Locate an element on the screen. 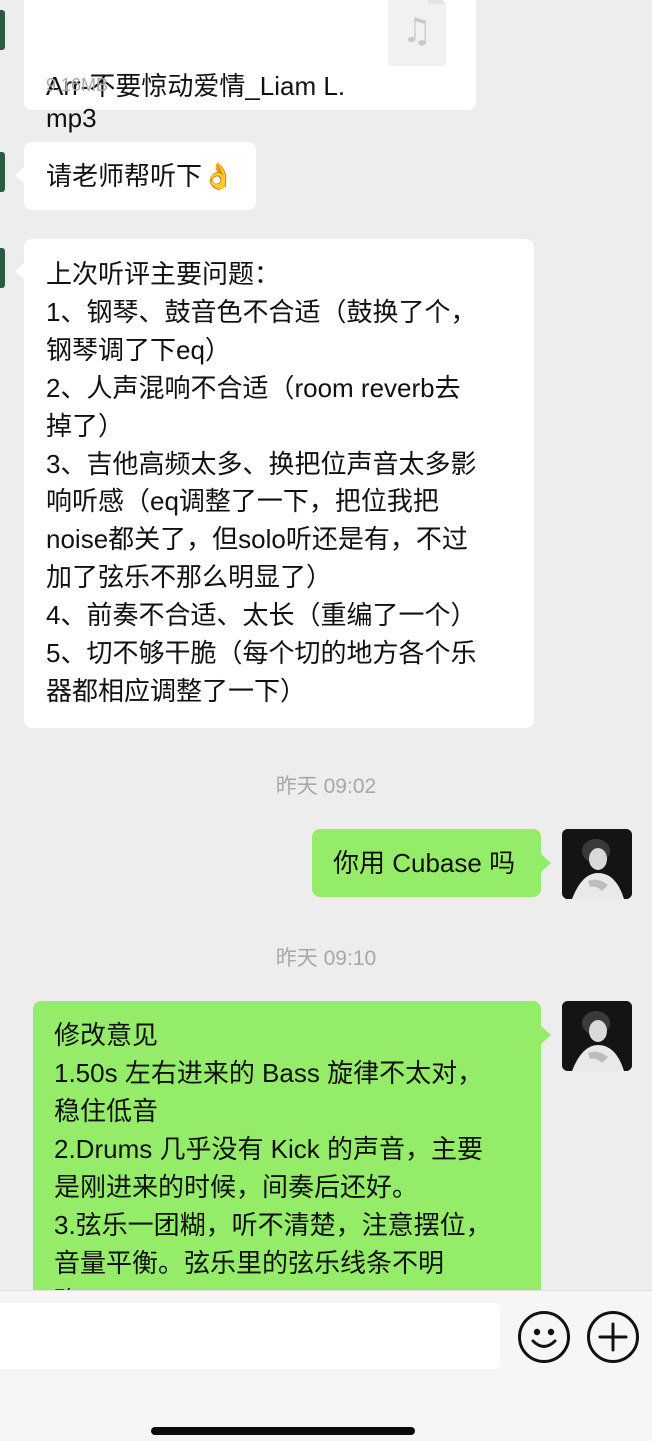 The image size is (652, 1441). file-message: Arr-不要惊动爱情_Liam L.mp3 9.16MB ♫ is located at coordinates (250, 66).